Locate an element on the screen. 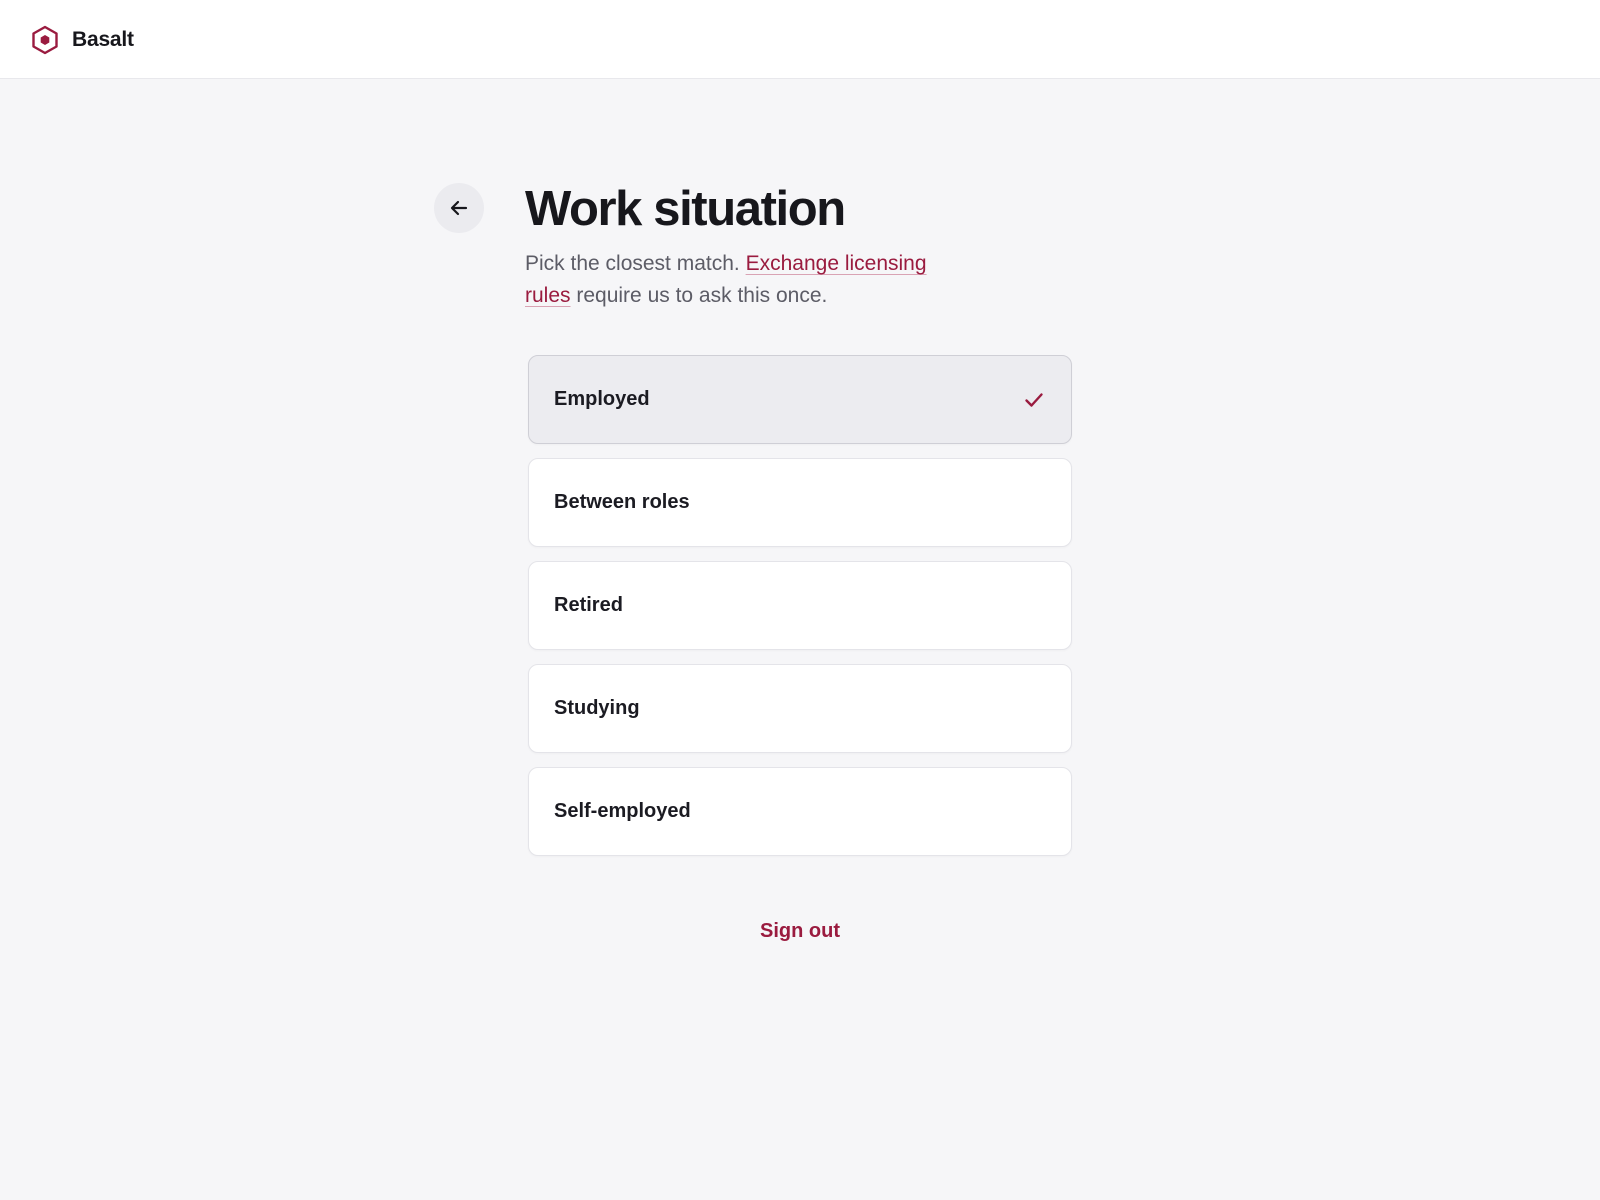 The image size is (1600, 1200). option-label: Employed is located at coordinates (602, 399).